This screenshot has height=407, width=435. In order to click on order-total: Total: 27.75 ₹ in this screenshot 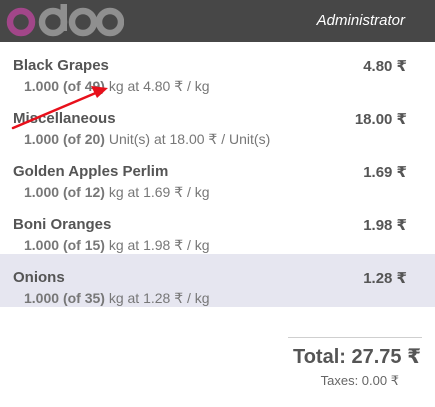, I will do `click(356, 357)`.